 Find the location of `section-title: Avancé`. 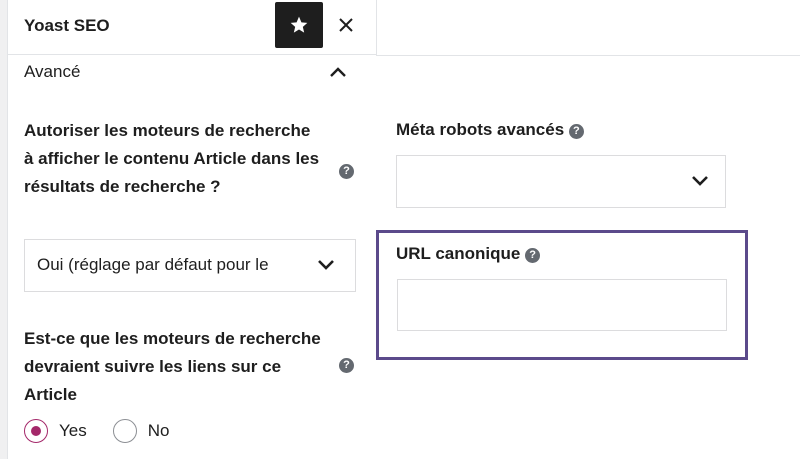

section-title: Avancé is located at coordinates (52, 71).